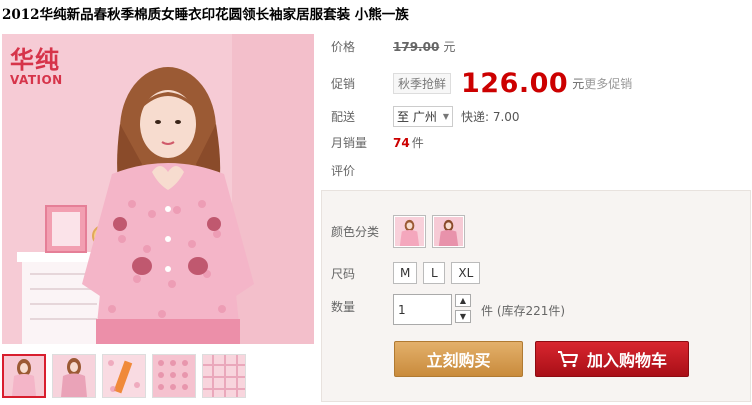 The width and height of the screenshot is (752, 405). What do you see at coordinates (422, 83) in the screenshot?
I see `promo-tag: 秋季抢鲜` at bounding box center [422, 83].